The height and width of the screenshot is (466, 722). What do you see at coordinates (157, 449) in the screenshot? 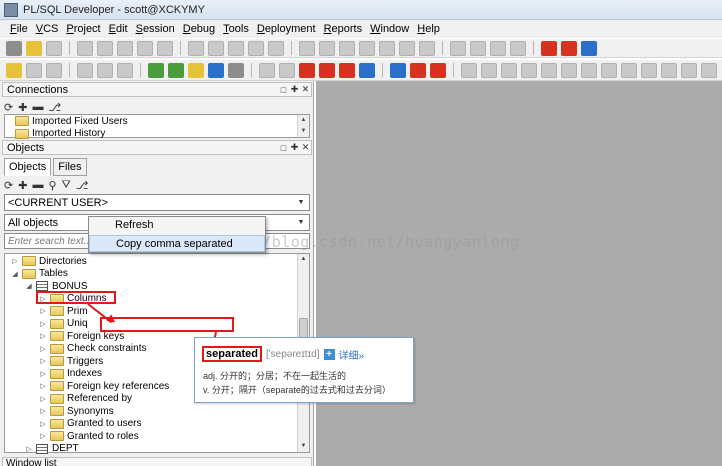
I see `tree-item-dept: ▷ DEPT` at bounding box center [157, 449].